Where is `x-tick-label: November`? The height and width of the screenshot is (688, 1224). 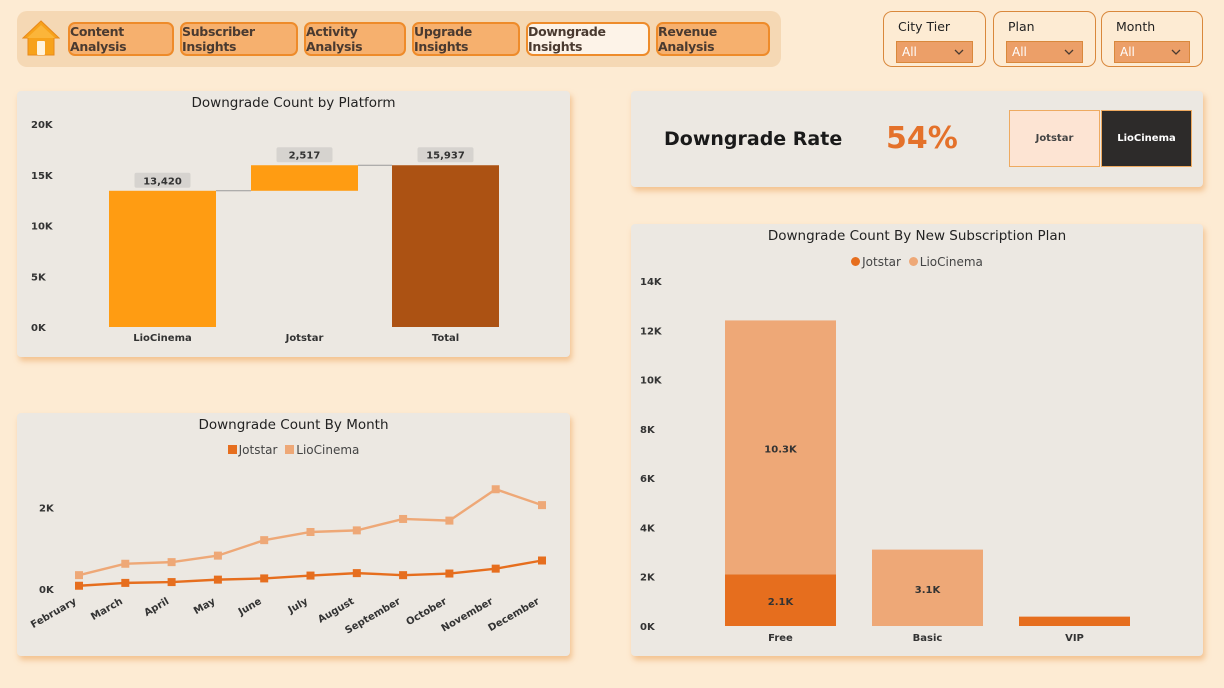
x-tick-label: November is located at coordinates (468, 615).